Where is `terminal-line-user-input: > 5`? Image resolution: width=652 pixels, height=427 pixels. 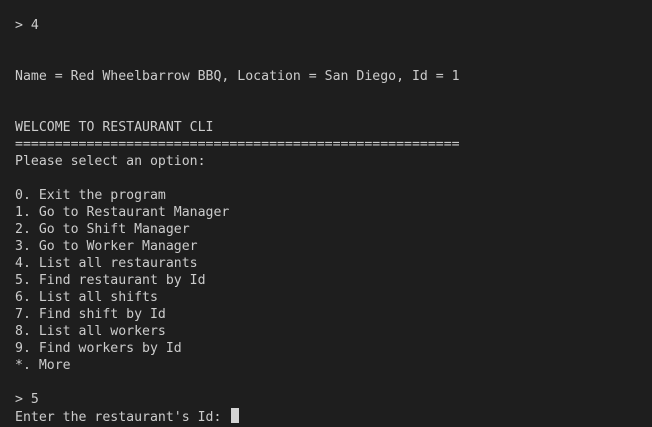 terminal-line-user-input: > 5 is located at coordinates (27, 399).